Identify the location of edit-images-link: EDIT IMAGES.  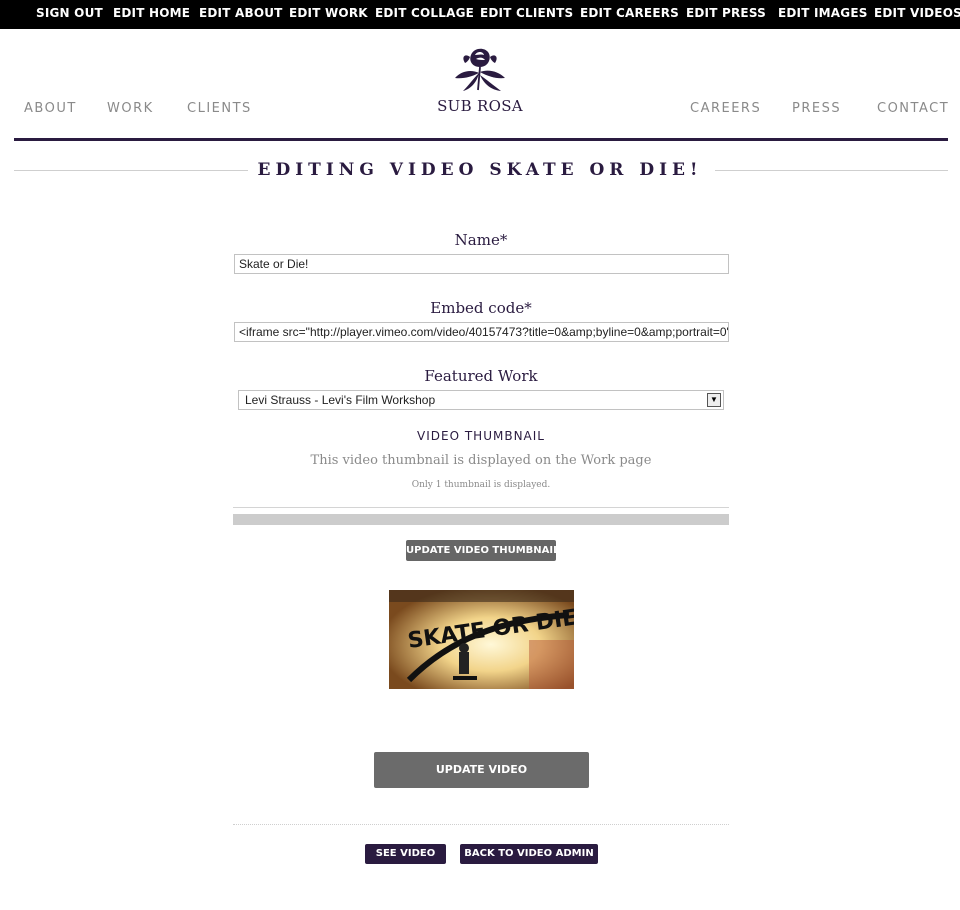
(823, 14).